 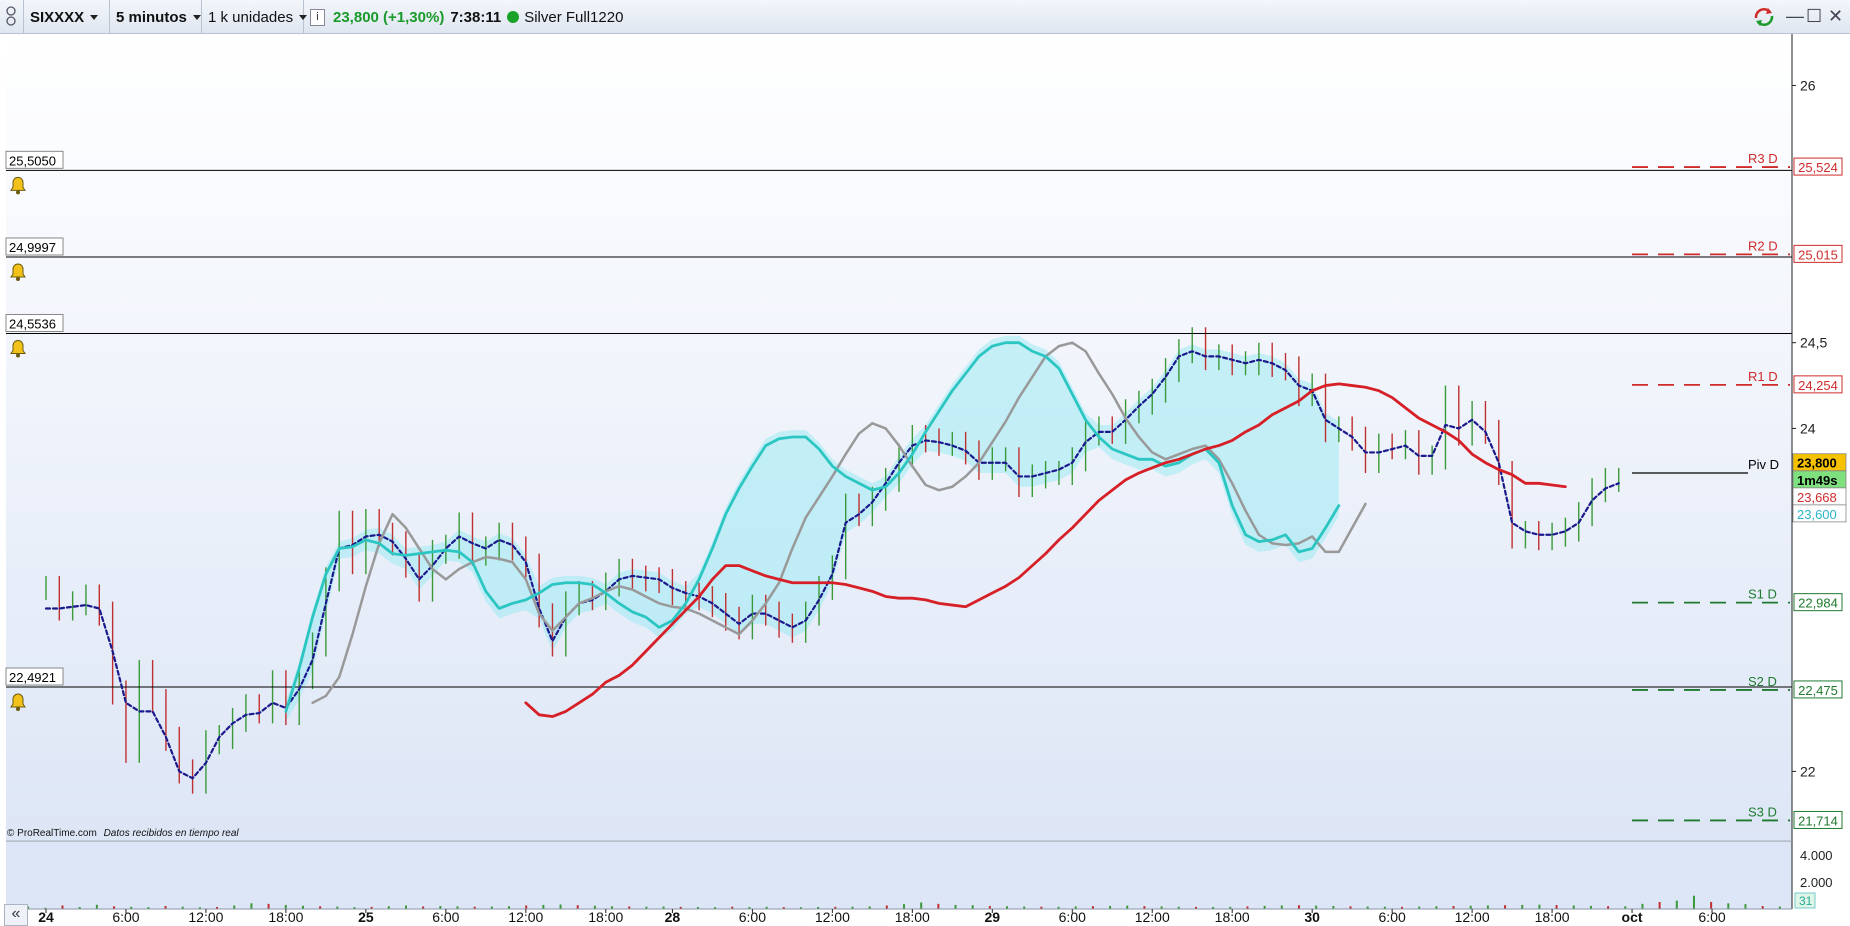 I want to click on pivot-value: 21,714, so click(x=1818, y=820).